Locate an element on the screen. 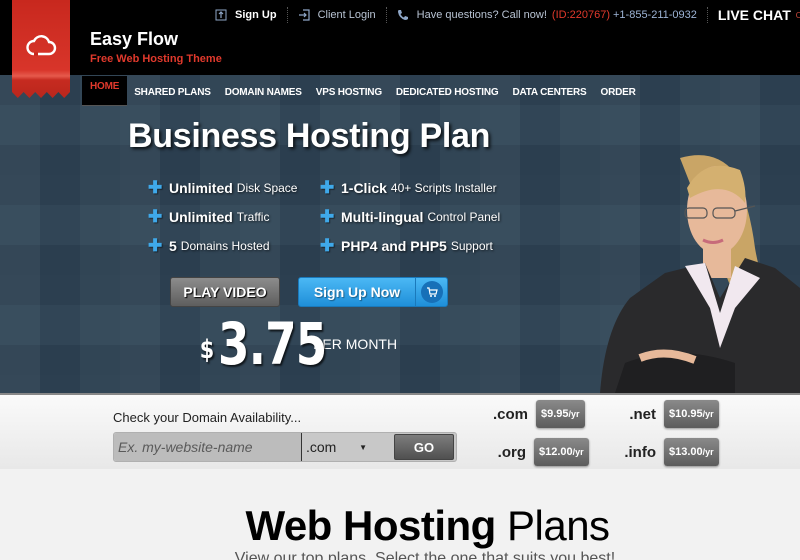  feature-text: Traffic is located at coordinates (253, 216).